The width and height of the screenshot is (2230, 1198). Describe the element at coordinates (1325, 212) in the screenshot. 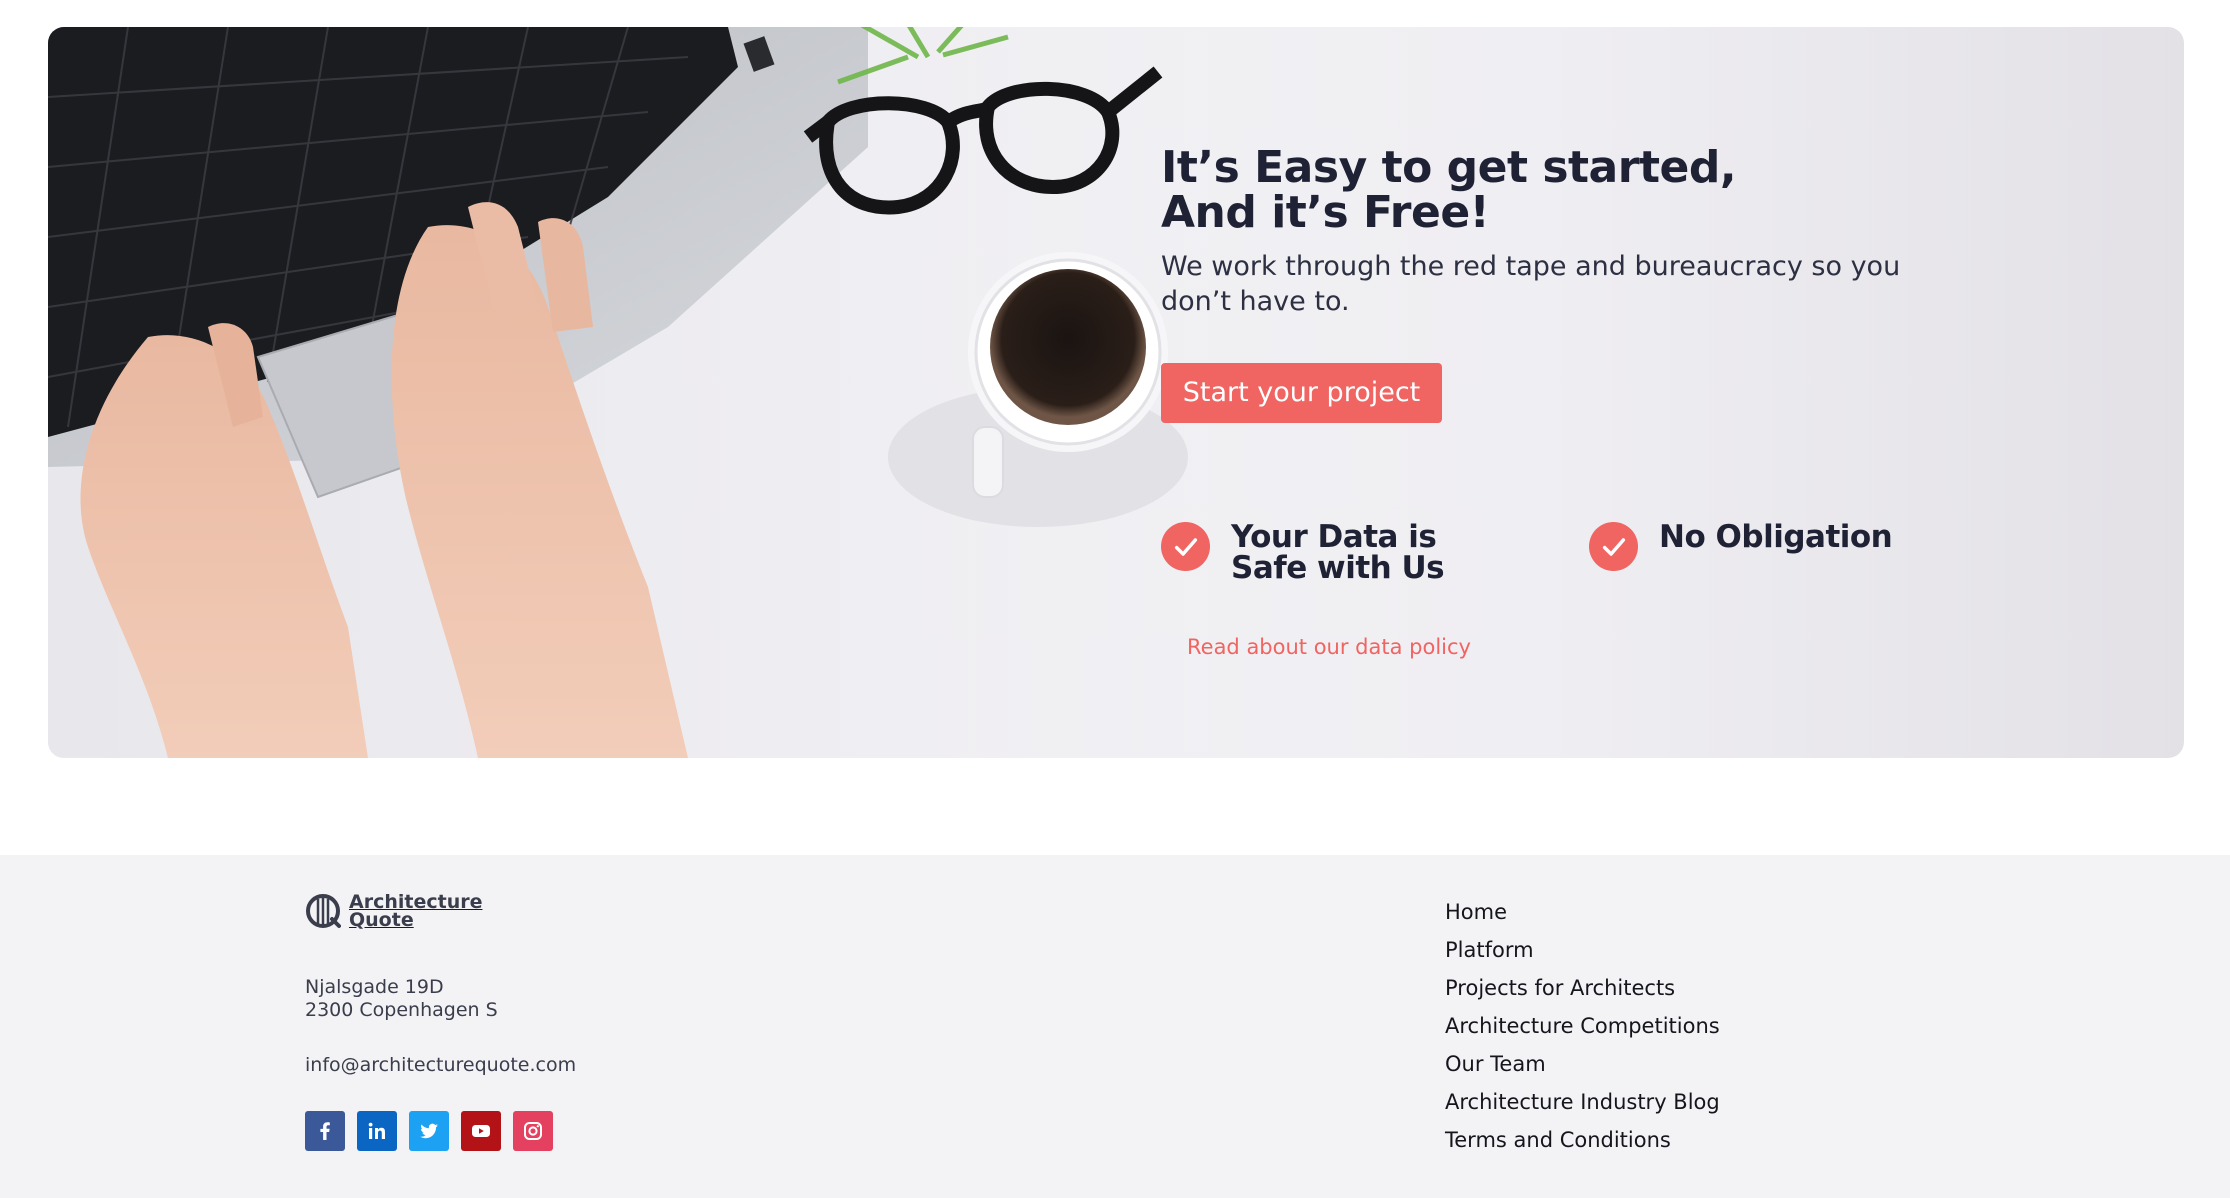

I see `hero-title-line-2: And it’s Free!` at that location.